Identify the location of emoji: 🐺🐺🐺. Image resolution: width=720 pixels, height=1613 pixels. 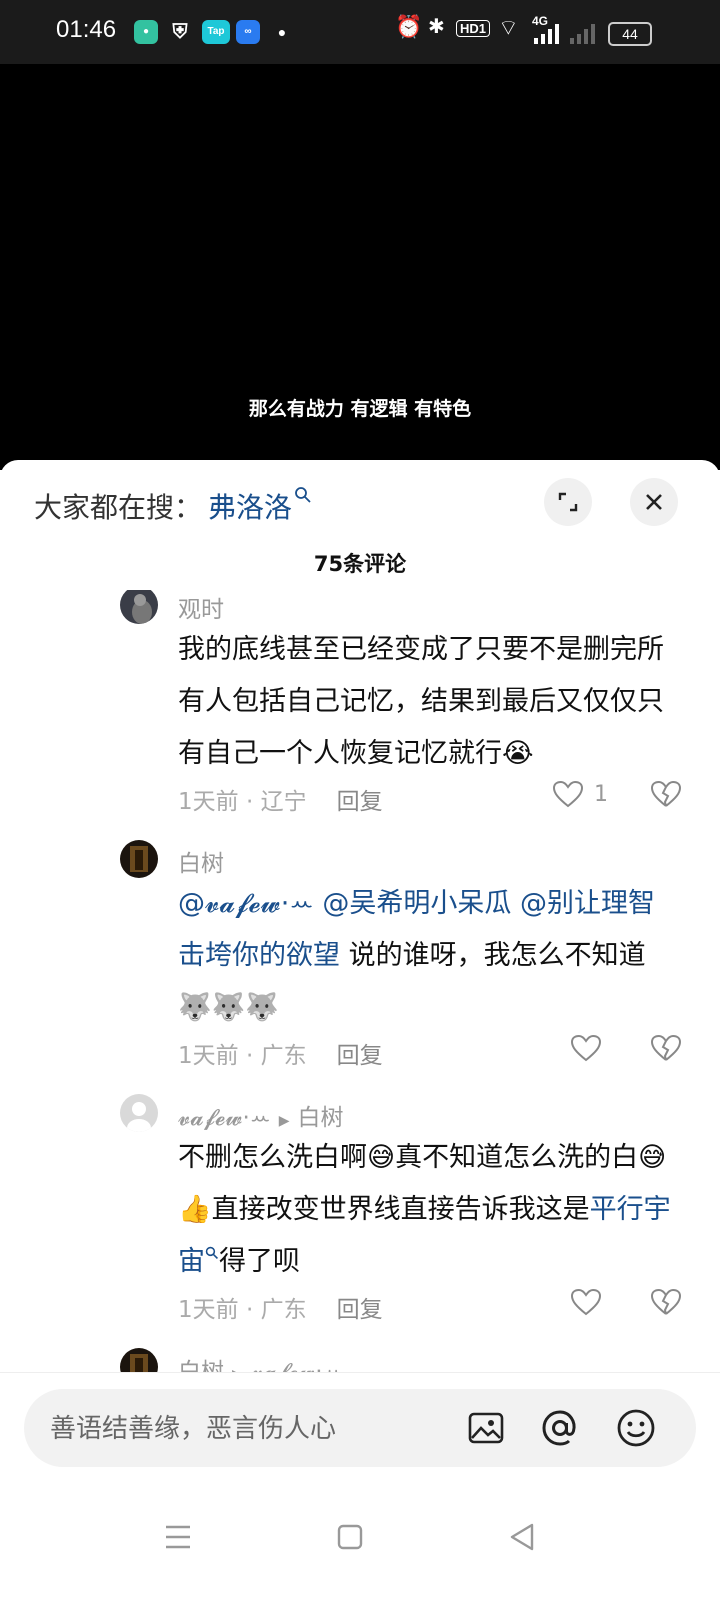
(228, 1007).